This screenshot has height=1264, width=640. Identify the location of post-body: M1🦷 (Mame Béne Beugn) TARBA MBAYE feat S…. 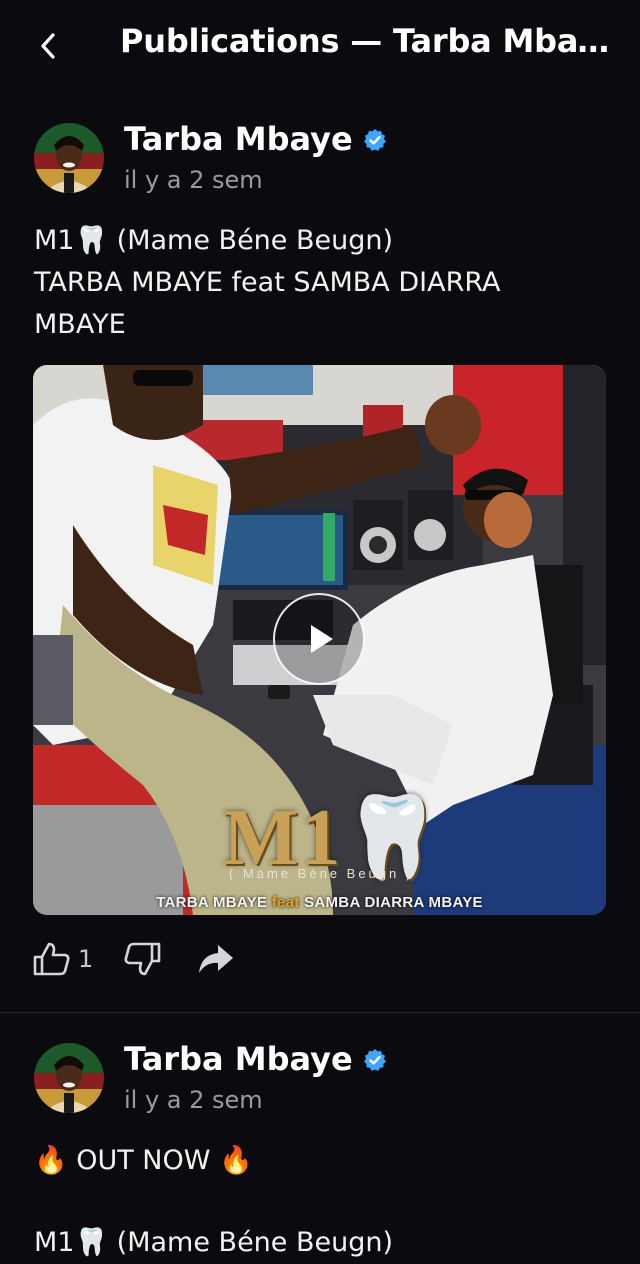
(324, 283).